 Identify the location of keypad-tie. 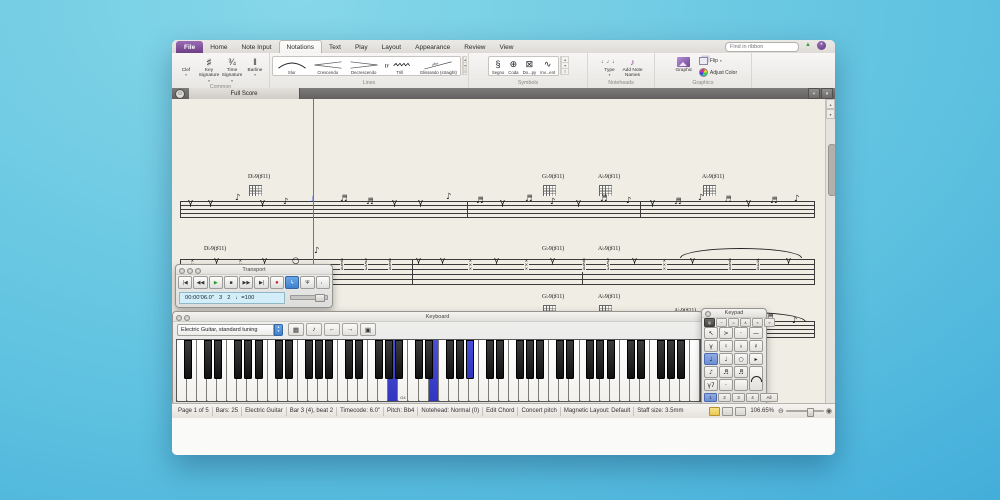
(756, 378).